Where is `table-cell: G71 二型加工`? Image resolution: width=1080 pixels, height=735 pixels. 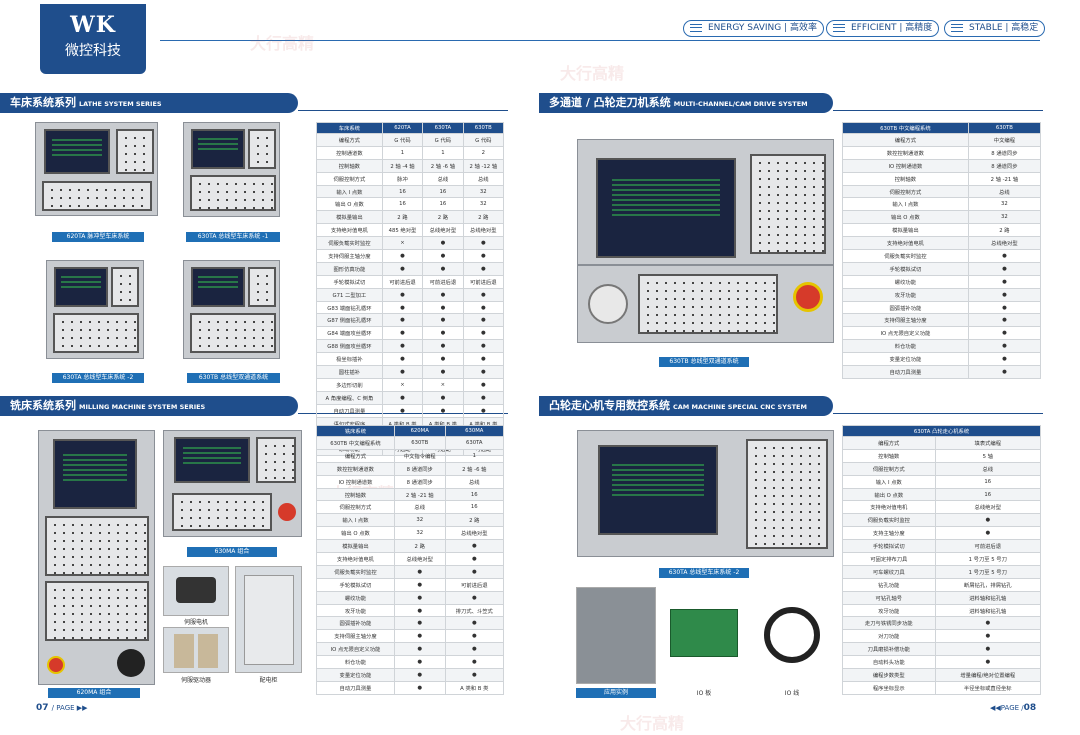 table-cell: G71 二型加工 is located at coordinates (349, 294).